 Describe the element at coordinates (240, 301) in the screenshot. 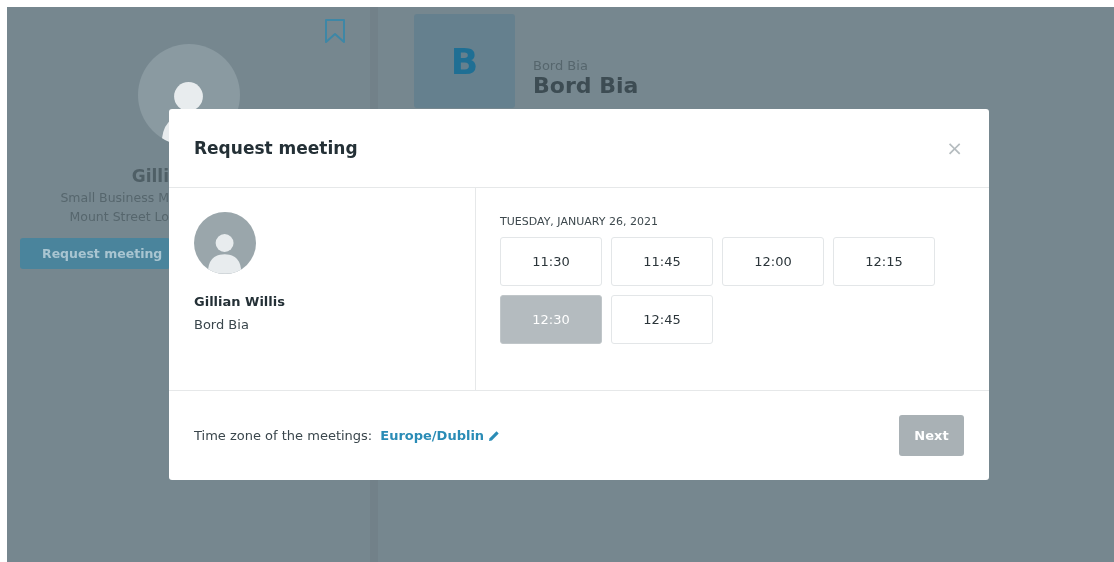

I see `person-name: Gillian Willis` at that location.